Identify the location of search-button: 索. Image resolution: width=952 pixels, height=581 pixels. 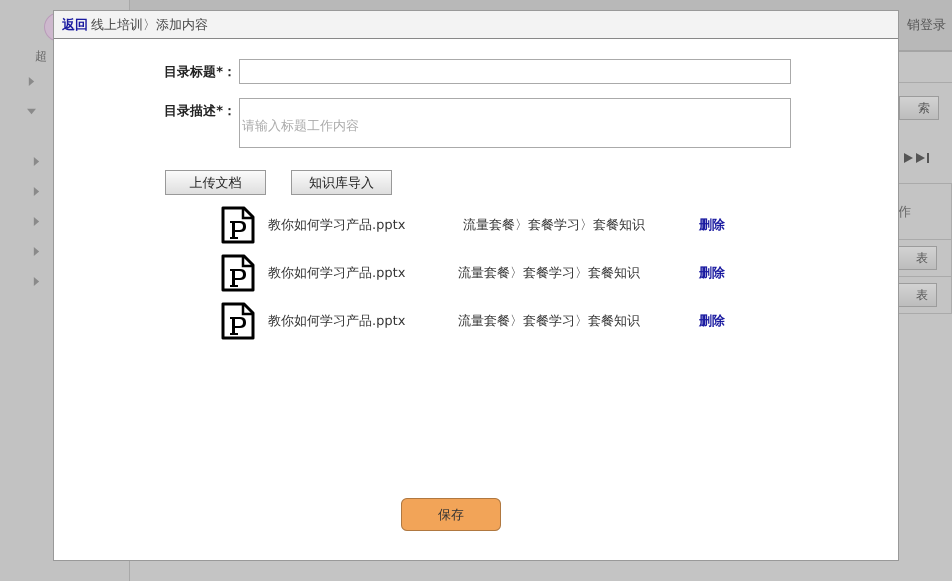
(919, 108).